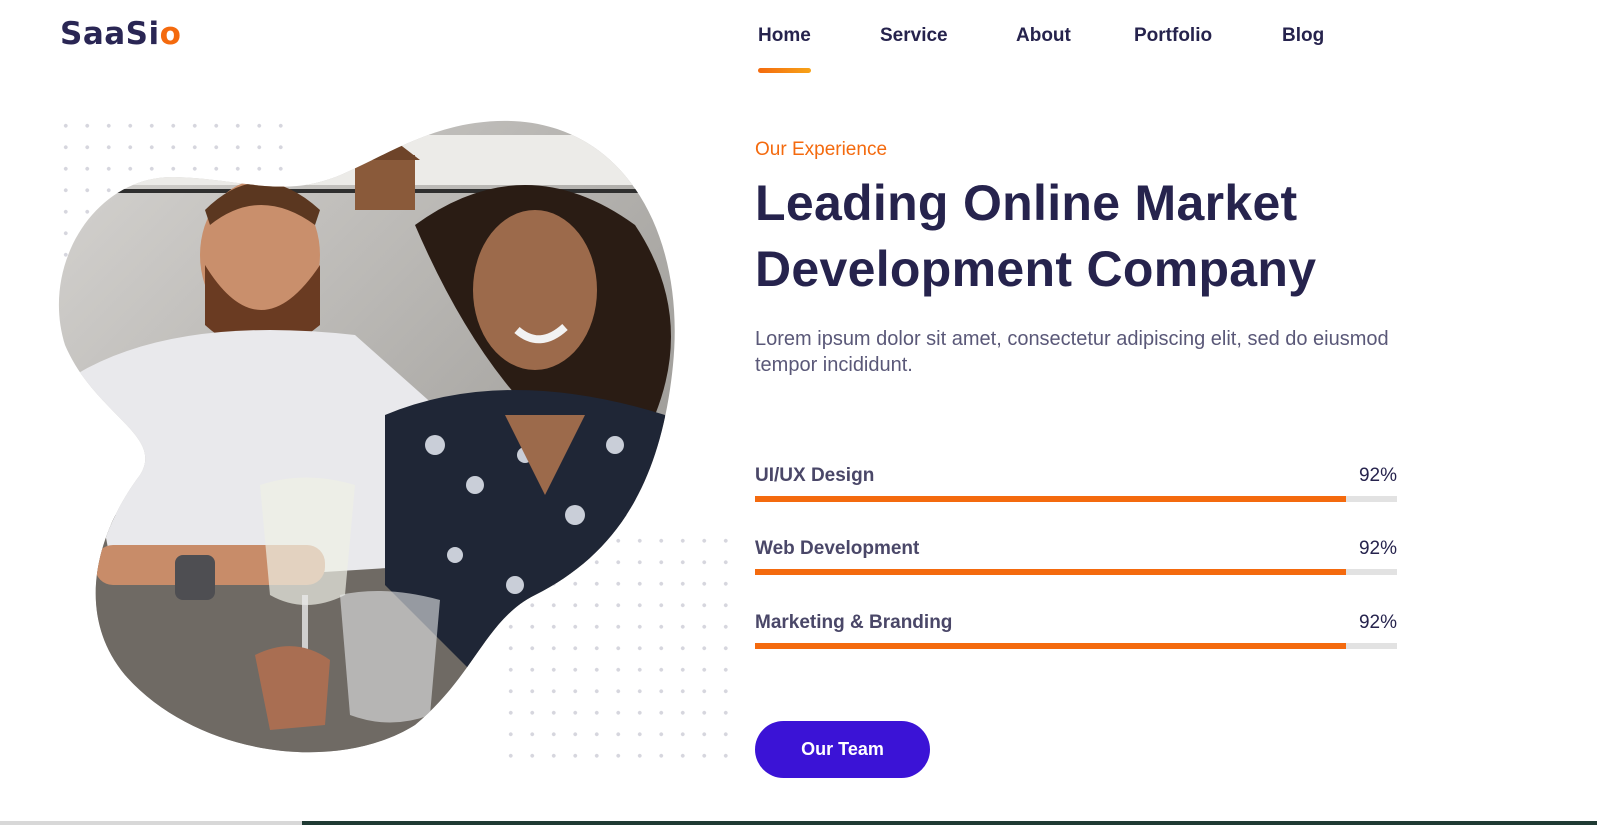  What do you see at coordinates (1173, 36) in the screenshot?
I see `nav-item-portfolio: Portfolio` at bounding box center [1173, 36].